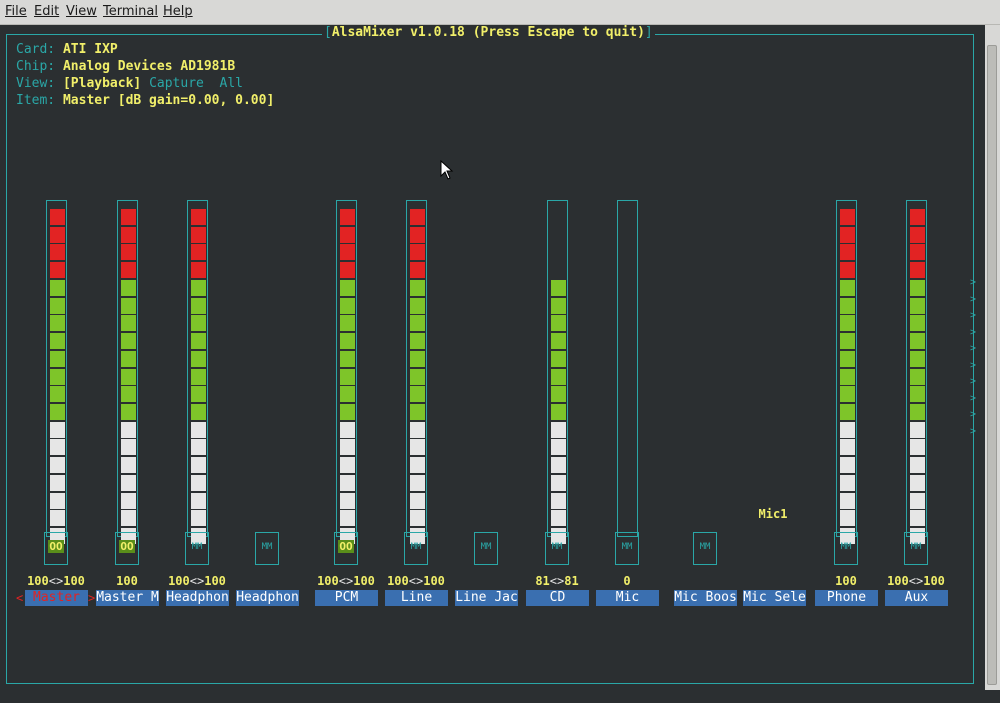 This screenshot has width=1000, height=703. I want to click on scrollbar, so click(992, 357).